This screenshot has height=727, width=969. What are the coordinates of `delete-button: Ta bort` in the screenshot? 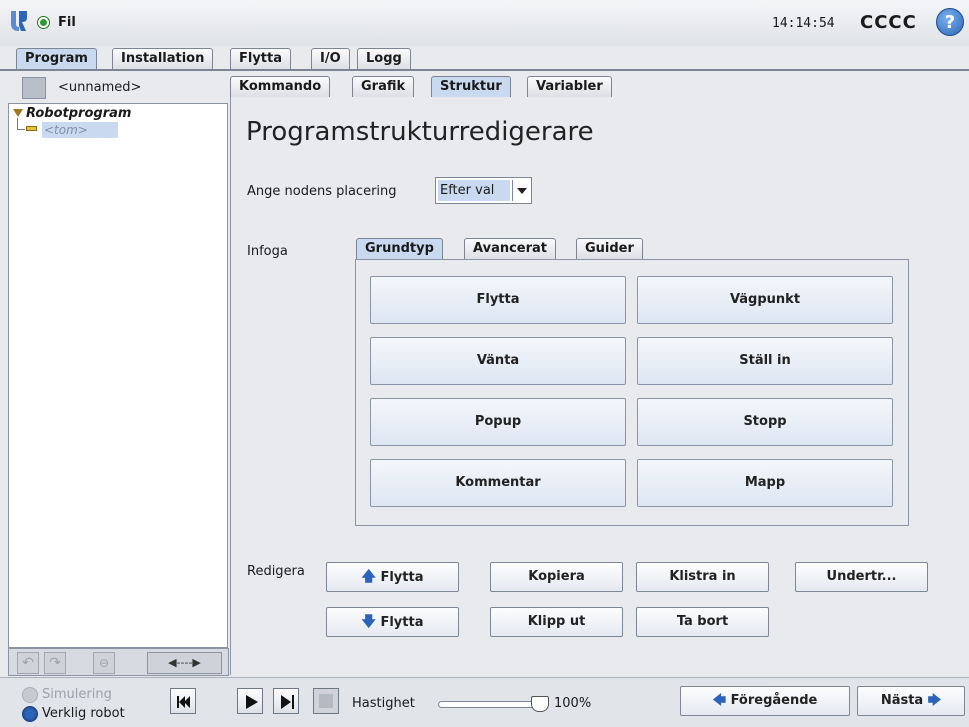 It's located at (702, 622).